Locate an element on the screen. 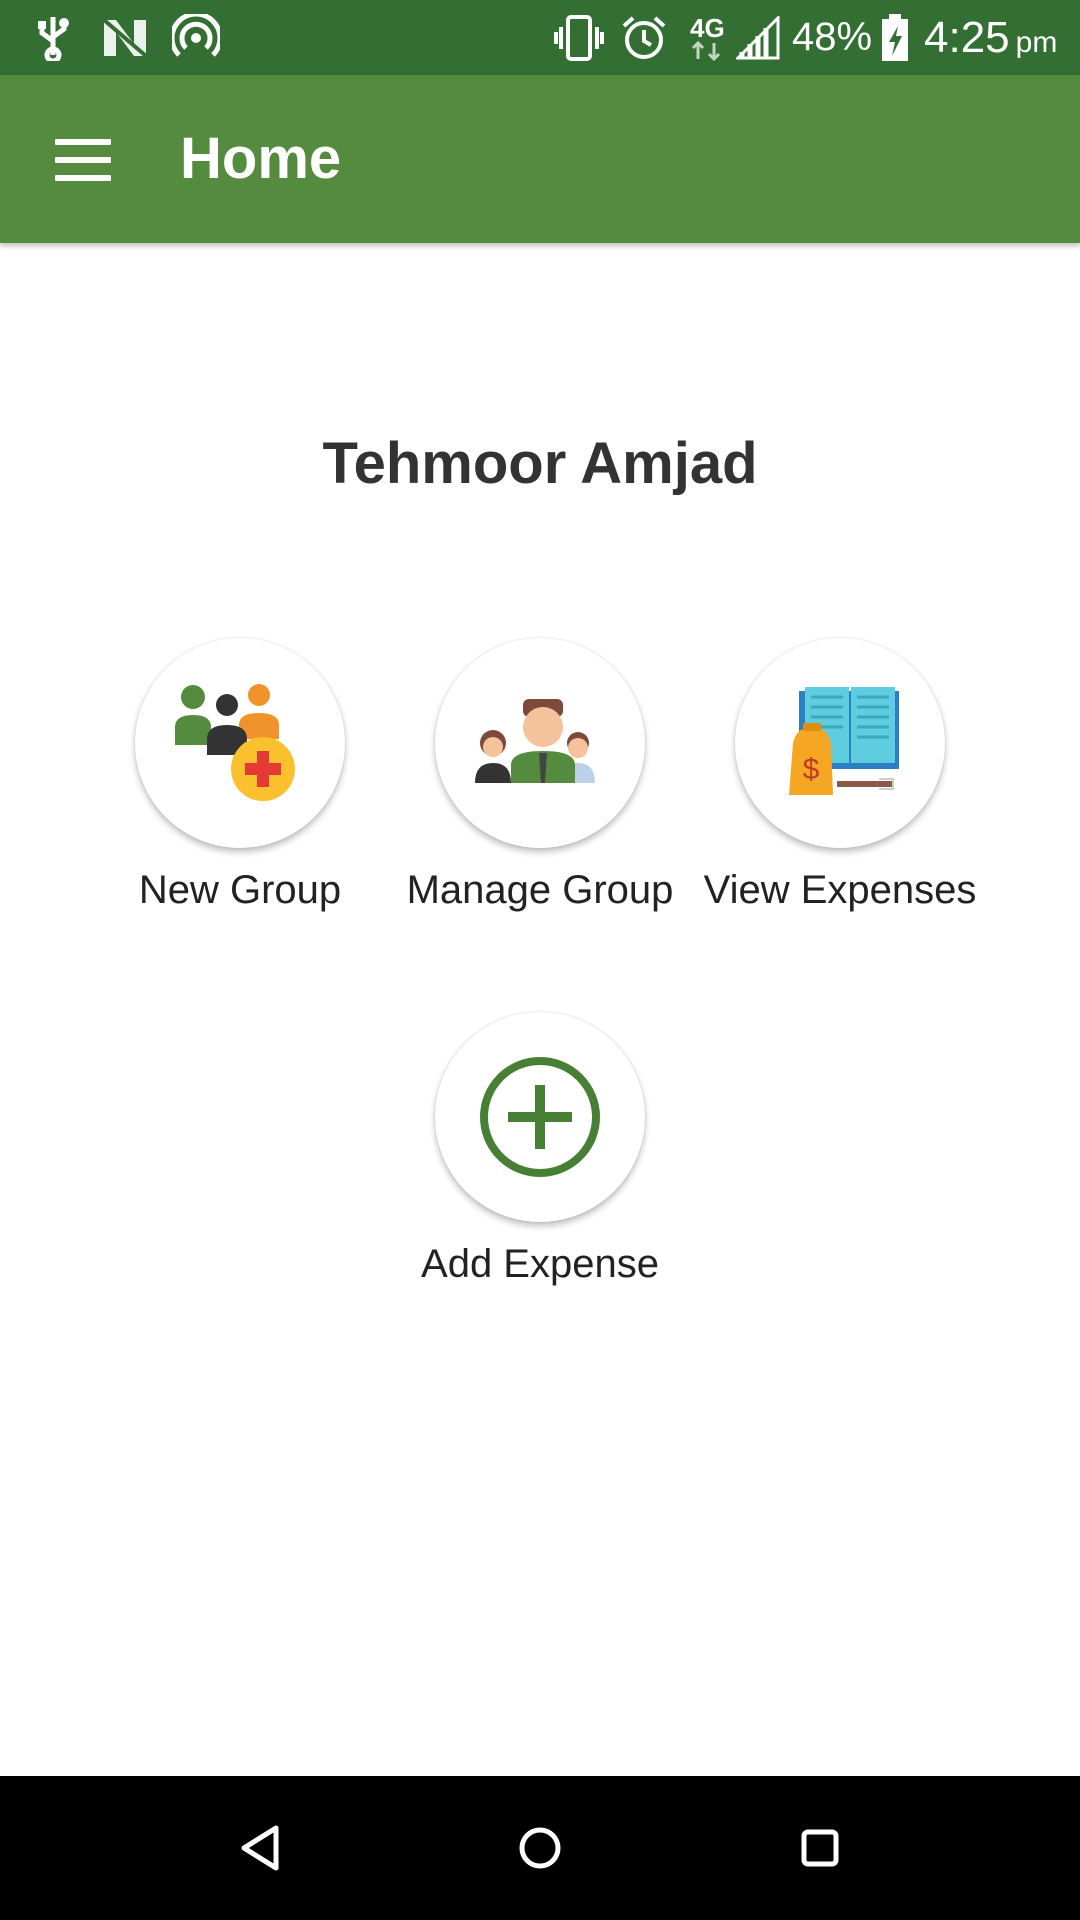  new-group-icon is located at coordinates (235, 742).